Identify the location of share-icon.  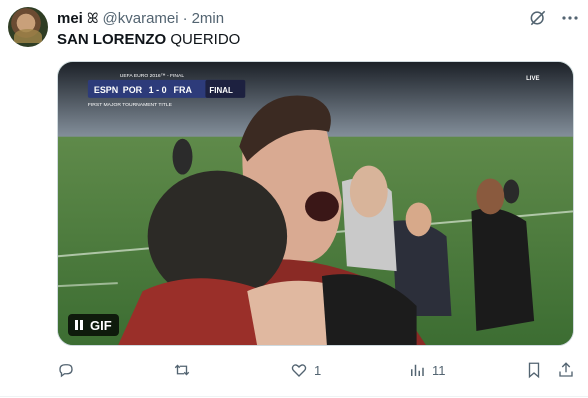
(566, 369).